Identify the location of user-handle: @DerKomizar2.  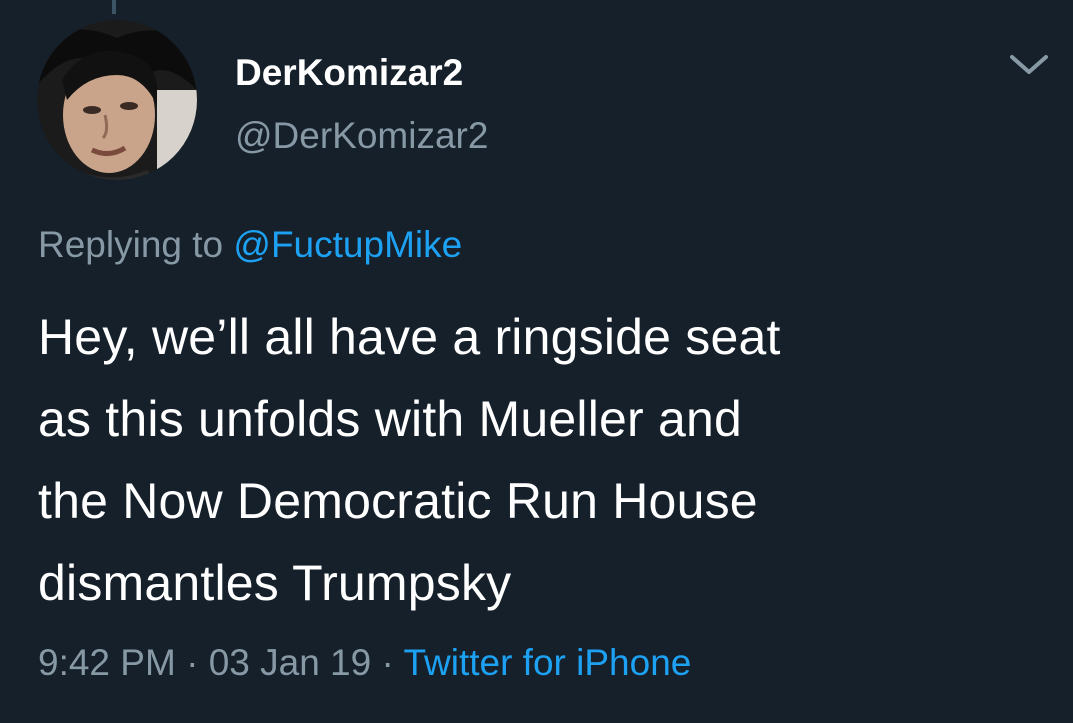
(361, 136).